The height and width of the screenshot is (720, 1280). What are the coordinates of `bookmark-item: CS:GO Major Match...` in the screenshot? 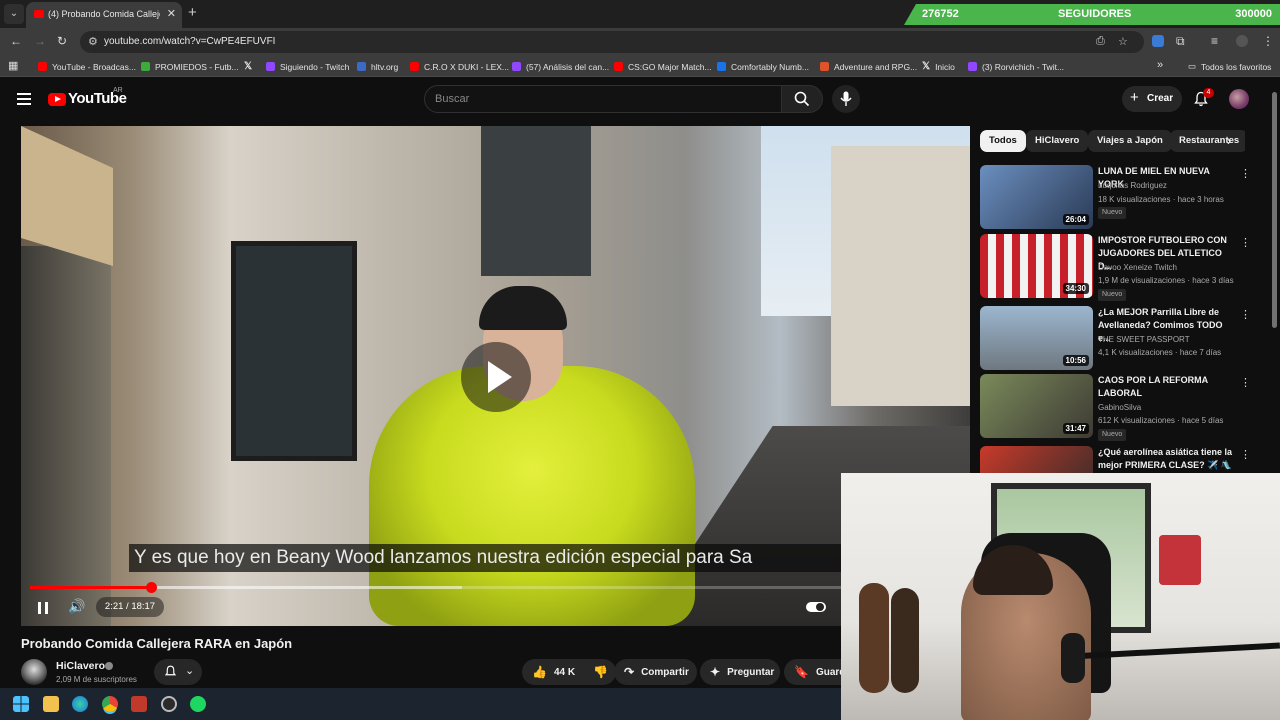 It's located at (663, 66).